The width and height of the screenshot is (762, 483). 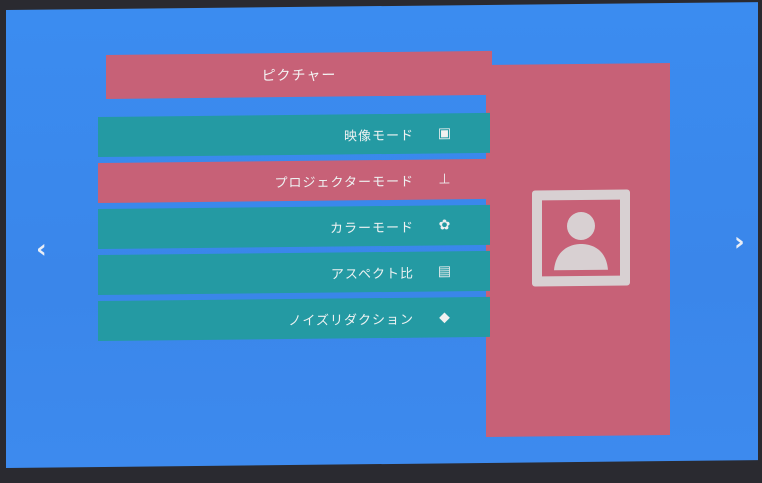 I want to click on aspect-ratio-icon: ▤, so click(x=445, y=271).